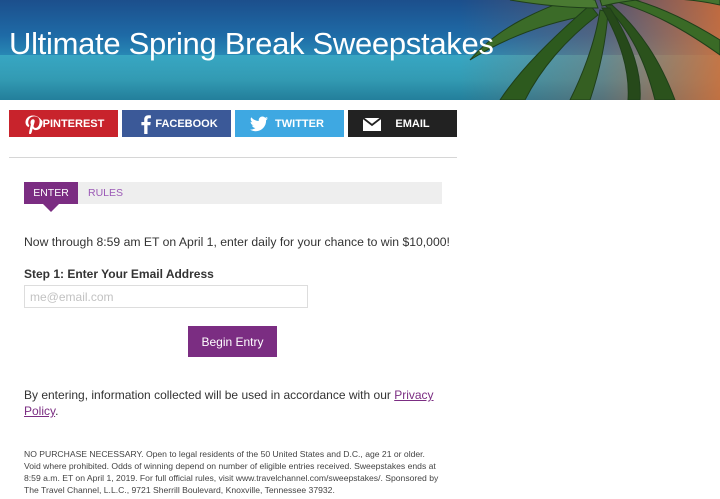  I want to click on tab-rules-label: RULES, so click(106, 193).